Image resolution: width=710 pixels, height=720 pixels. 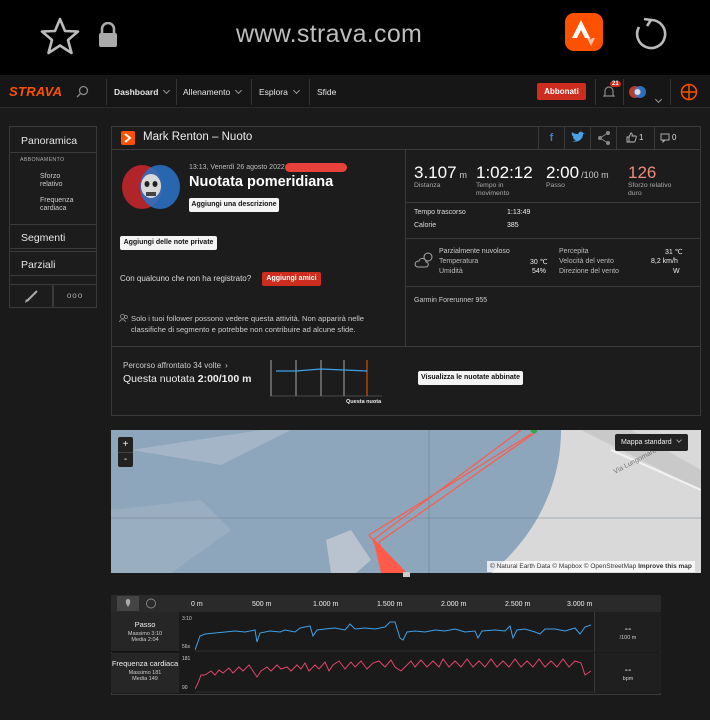 I want to click on map-style-dropdown: Mappa standard, so click(x=651, y=442).